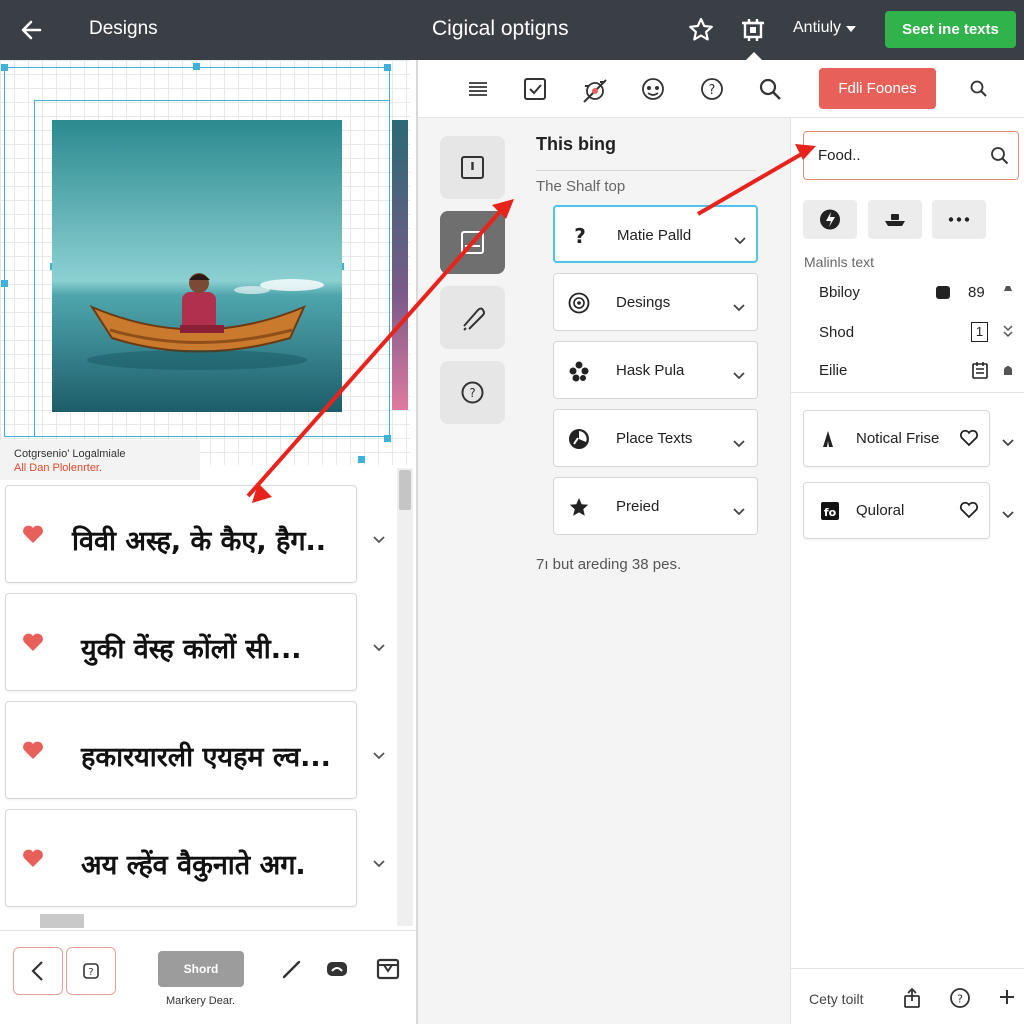 This screenshot has height=1024, width=1024. I want to click on calendar-icon, so click(943, 294).